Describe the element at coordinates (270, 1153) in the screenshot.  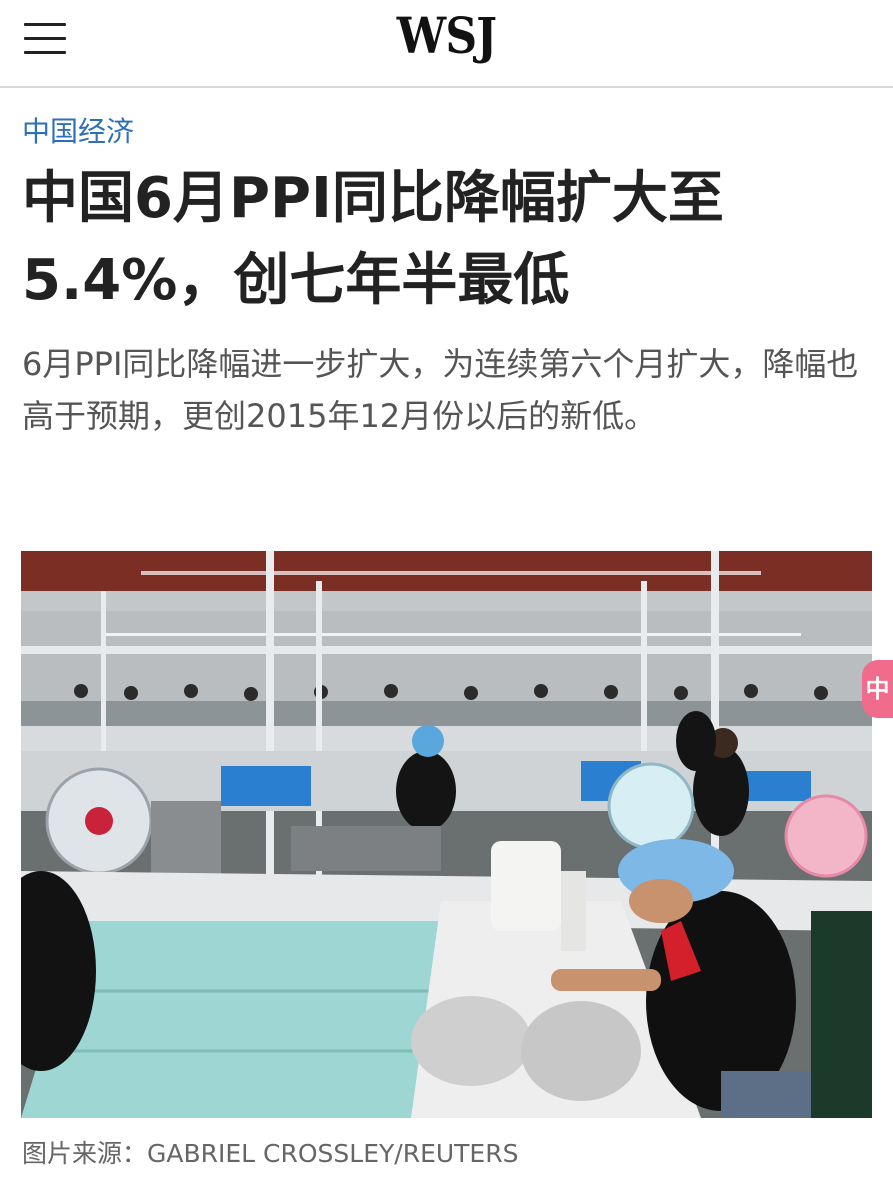
I see `photo-caption: 图片来源：GABRIEL CROSSLEY/REUTERS` at that location.